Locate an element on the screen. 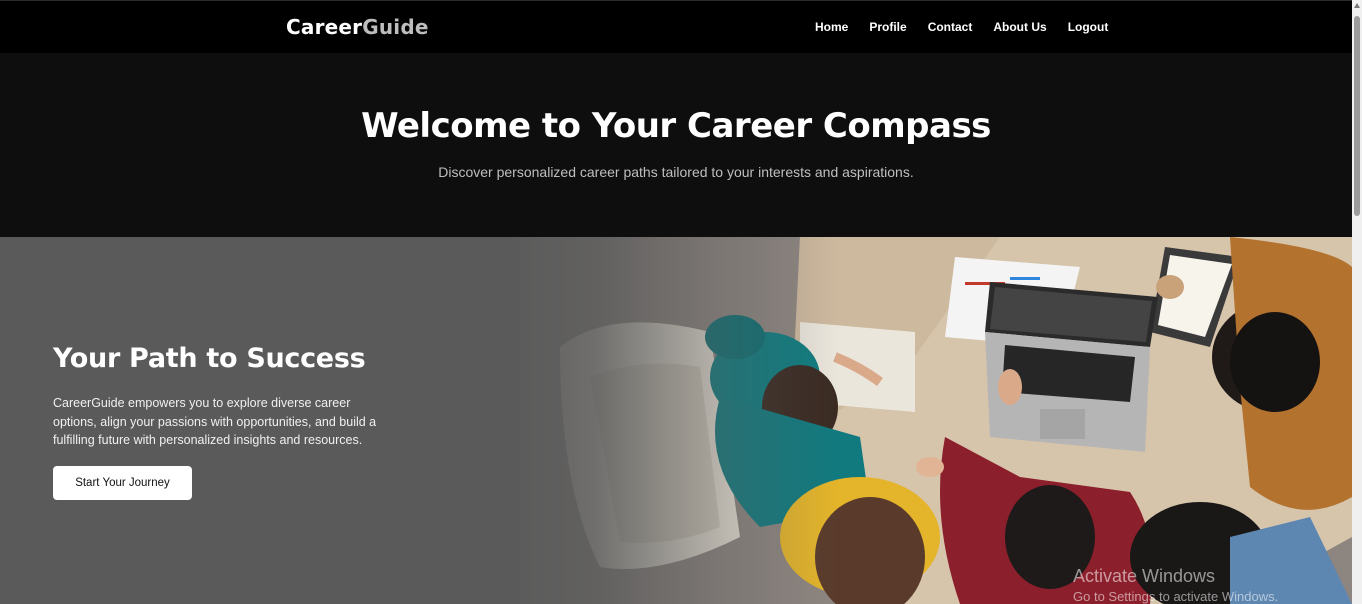 The image size is (1362, 604). nav-logout-link: Logout is located at coordinates (1088, 27).